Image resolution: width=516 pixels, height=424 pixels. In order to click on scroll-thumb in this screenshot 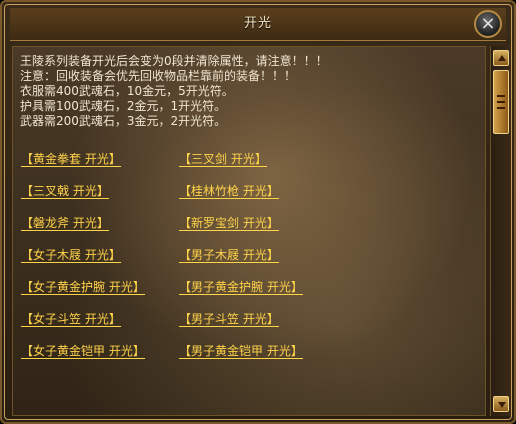, I will do `click(501, 102)`.